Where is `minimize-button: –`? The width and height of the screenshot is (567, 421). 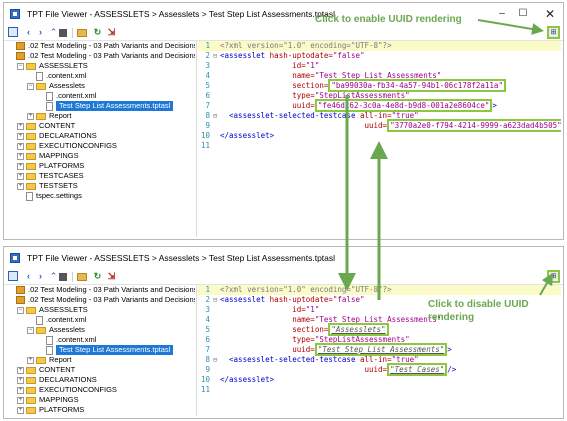
minimize-button: – is located at coordinates (502, 14).